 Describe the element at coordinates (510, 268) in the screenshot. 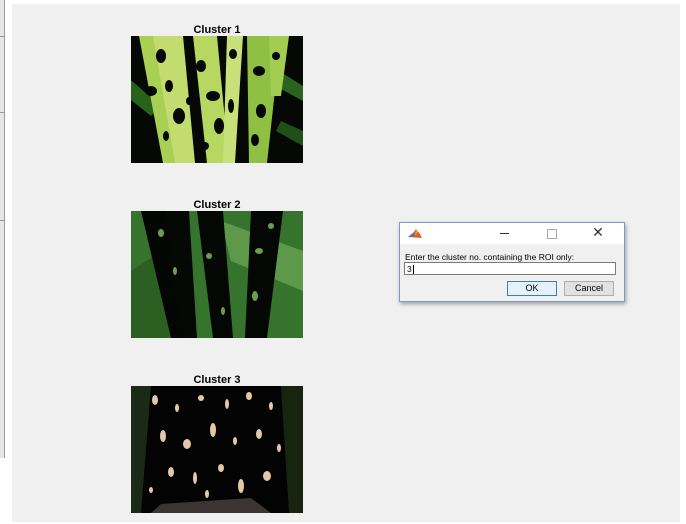

I see `cluster-number-input: 3` at that location.